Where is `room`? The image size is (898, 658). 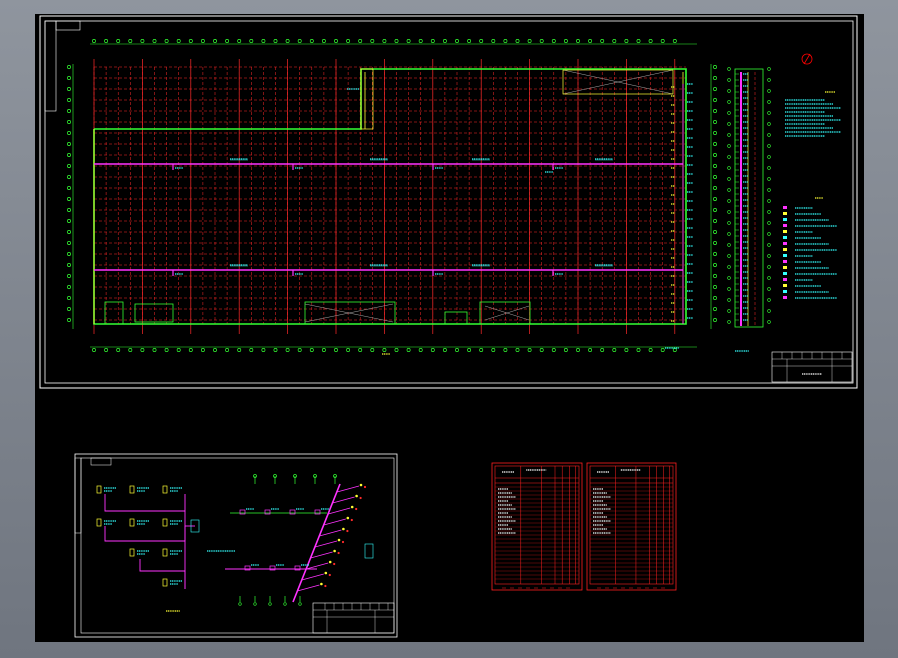
room is located at coordinates (154, 313).